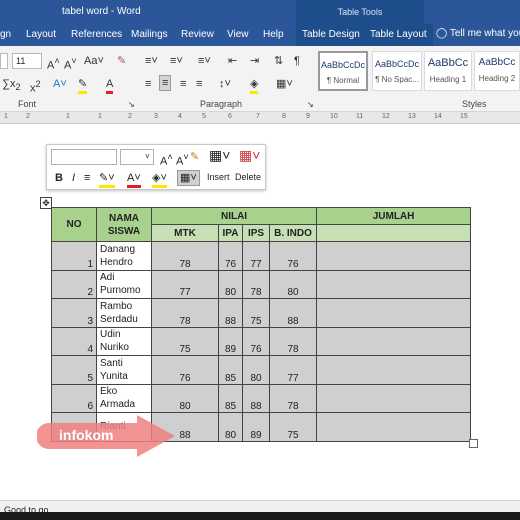  Describe the element at coordinates (249, 155) in the screenshot. I see `delete-table-icon: ▦˅` at that location.